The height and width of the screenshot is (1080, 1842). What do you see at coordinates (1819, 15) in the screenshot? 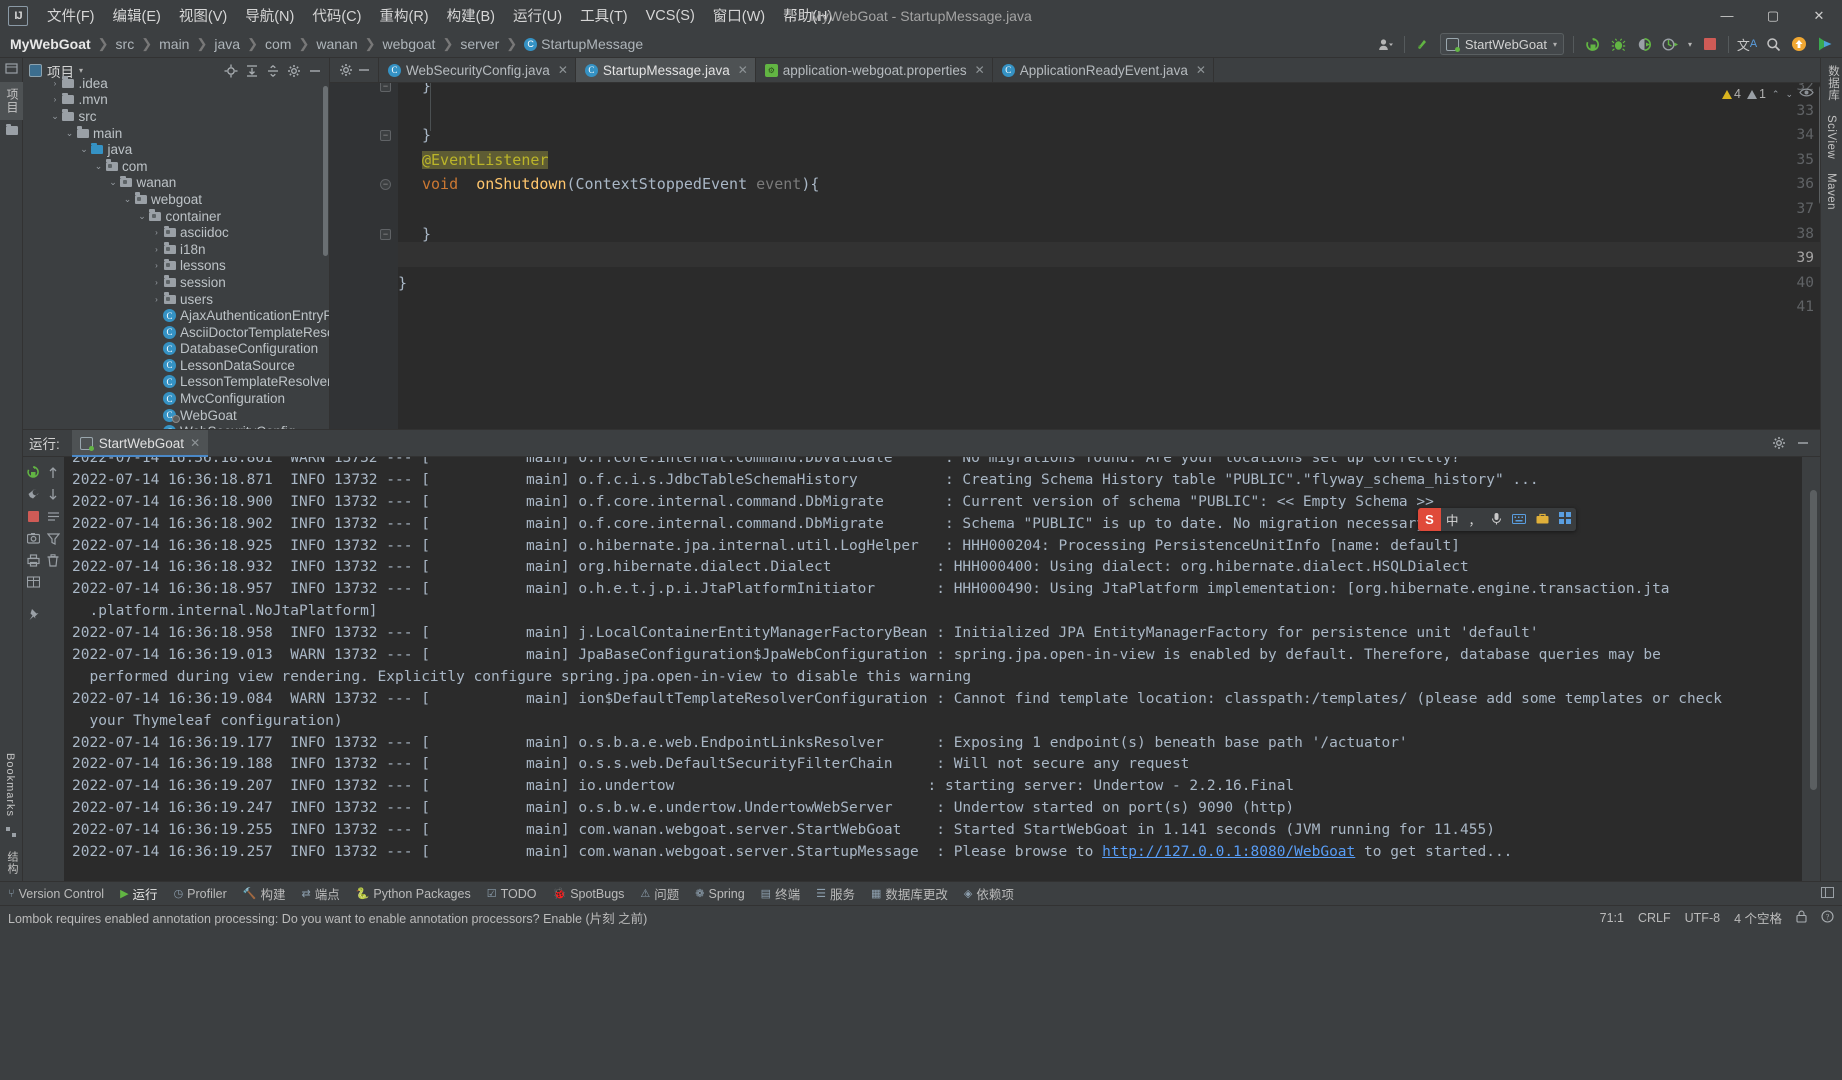
I see `close-button: ✕` at bounding box center [1819, 15].